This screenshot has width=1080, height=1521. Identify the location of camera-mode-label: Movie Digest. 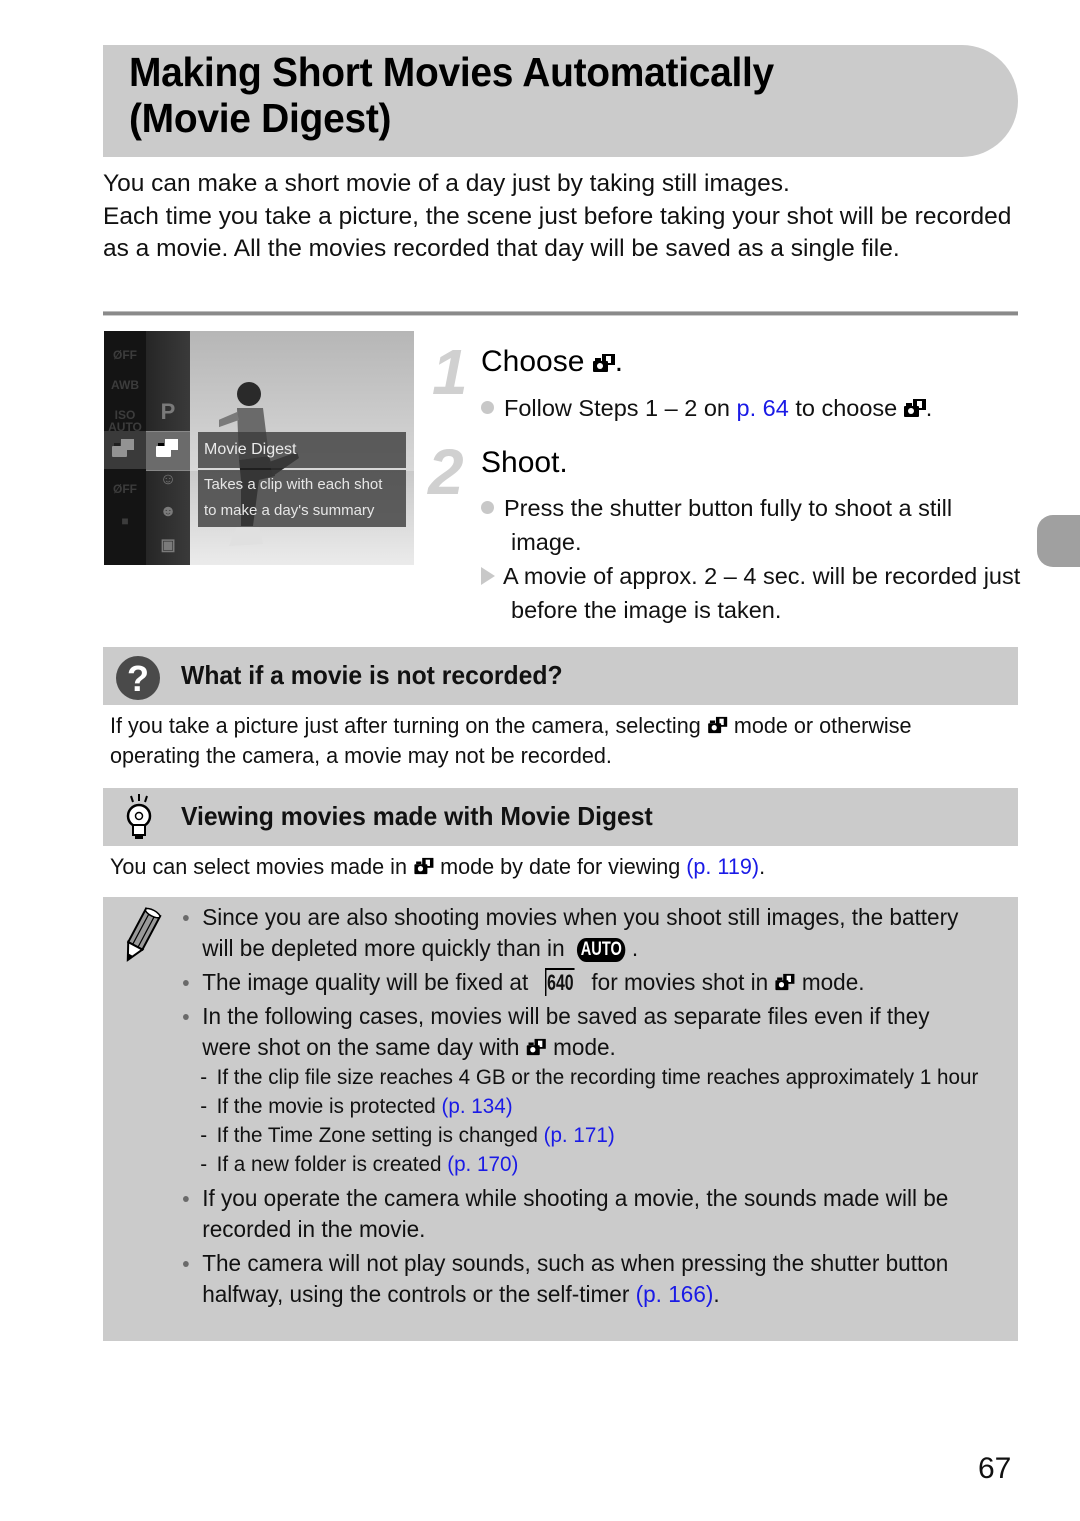
(302, 450).